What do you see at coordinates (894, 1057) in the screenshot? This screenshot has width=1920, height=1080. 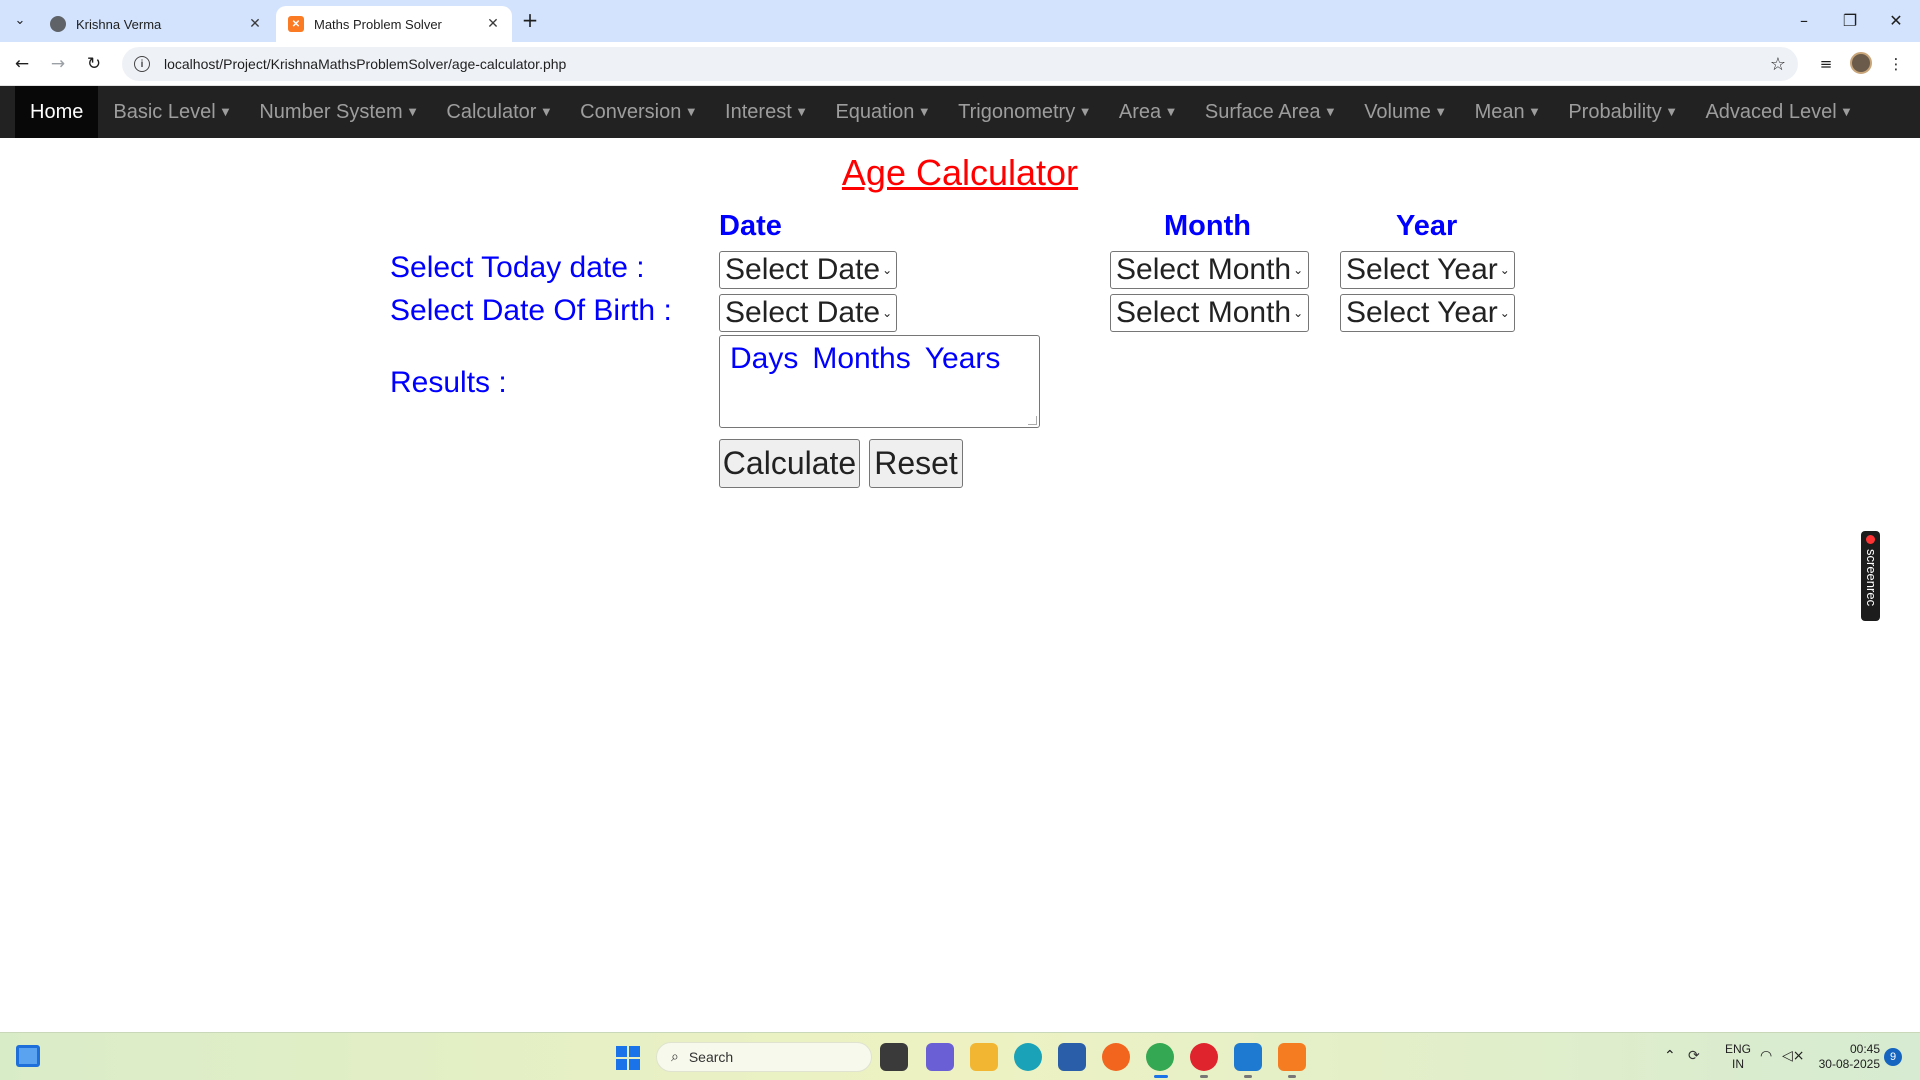 I see `task-view-icon` at bounding box center [894, 1057].